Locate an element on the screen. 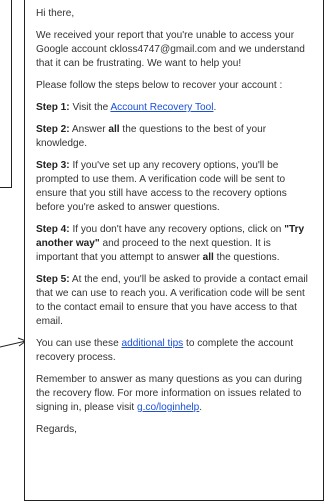 This screenshot has width=327, height=503. step-2-label: Step 2: is located at coordinates (53, 129).